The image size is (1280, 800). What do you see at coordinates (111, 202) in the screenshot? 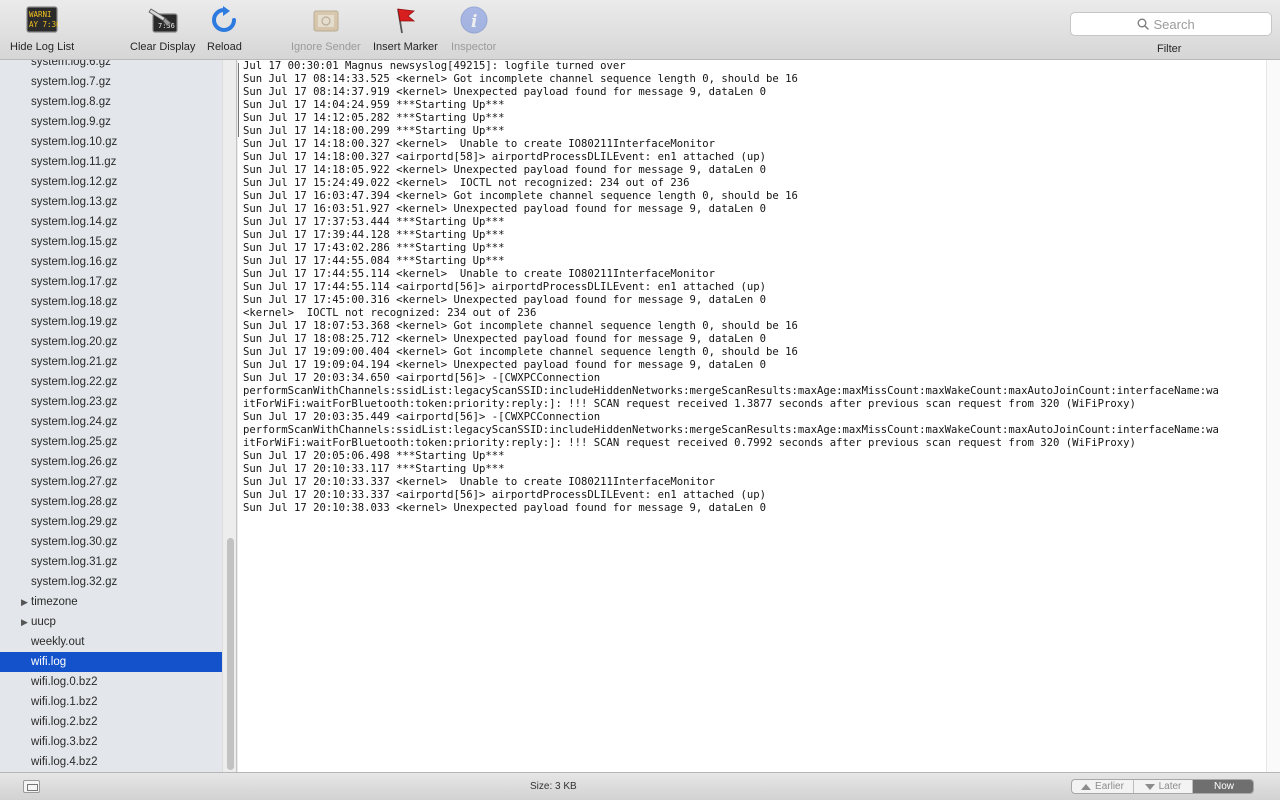
I see `sidebar-log-item: system.log.13.gz` at bounding box center [111, 202].